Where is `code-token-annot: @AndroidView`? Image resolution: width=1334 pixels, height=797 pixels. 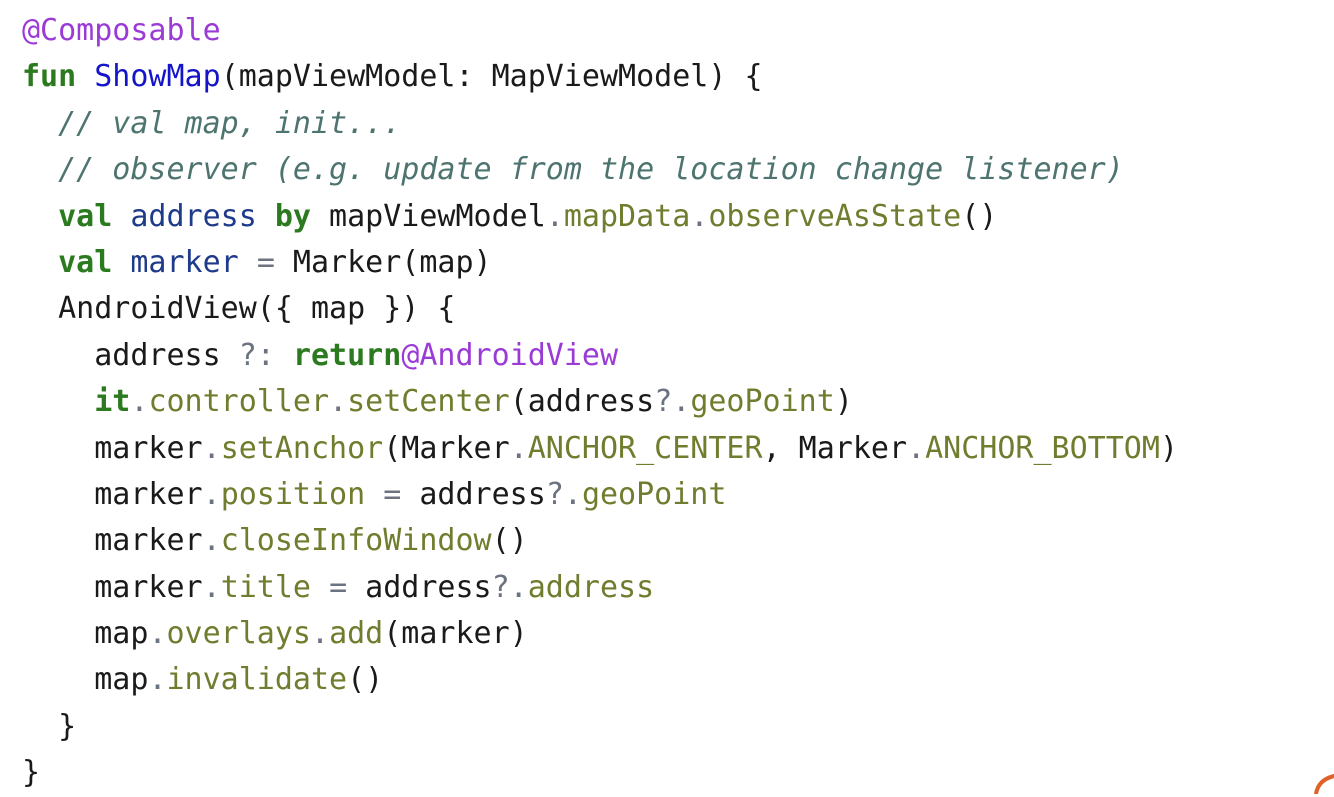
code-token-annot: @AndroidView is located at coordinates (510, 355).